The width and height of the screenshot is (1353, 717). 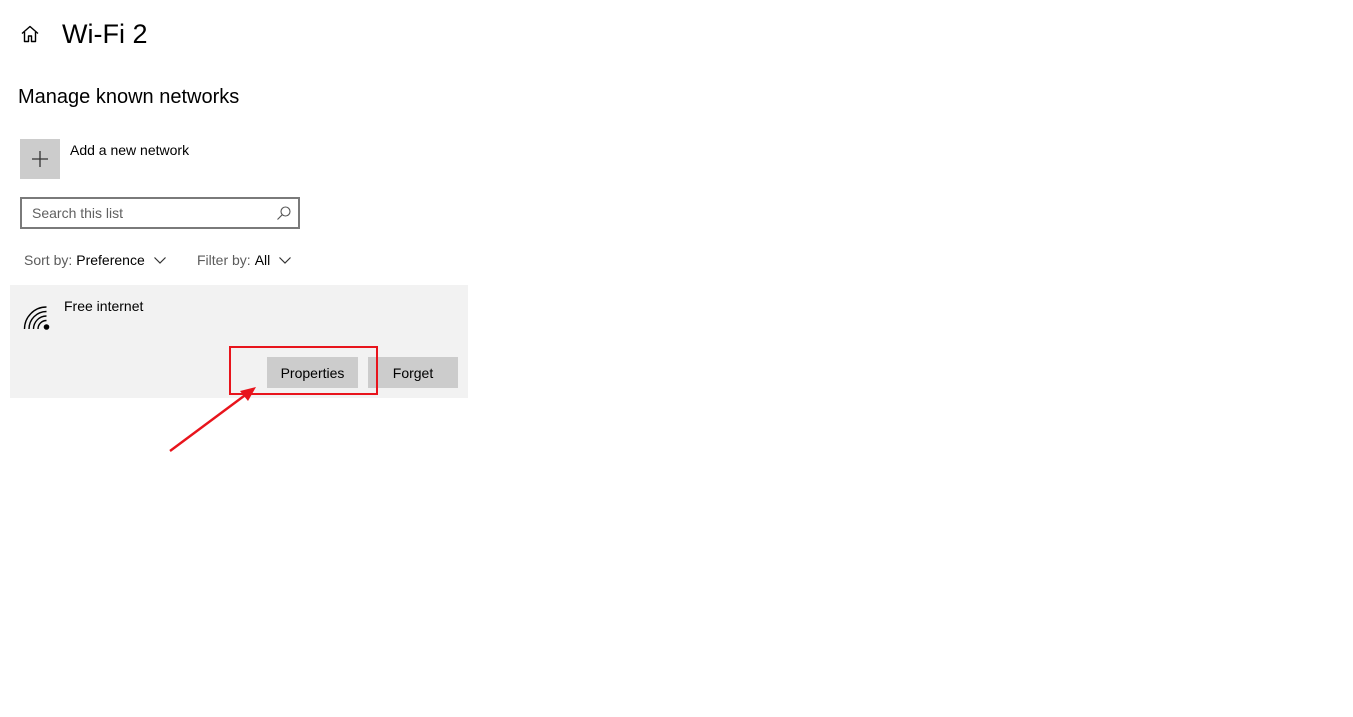 What do you see at coordinates (129, 97) in the screenshot?
I see `section-title: Manage known networks` at bounding box center [129, 97].